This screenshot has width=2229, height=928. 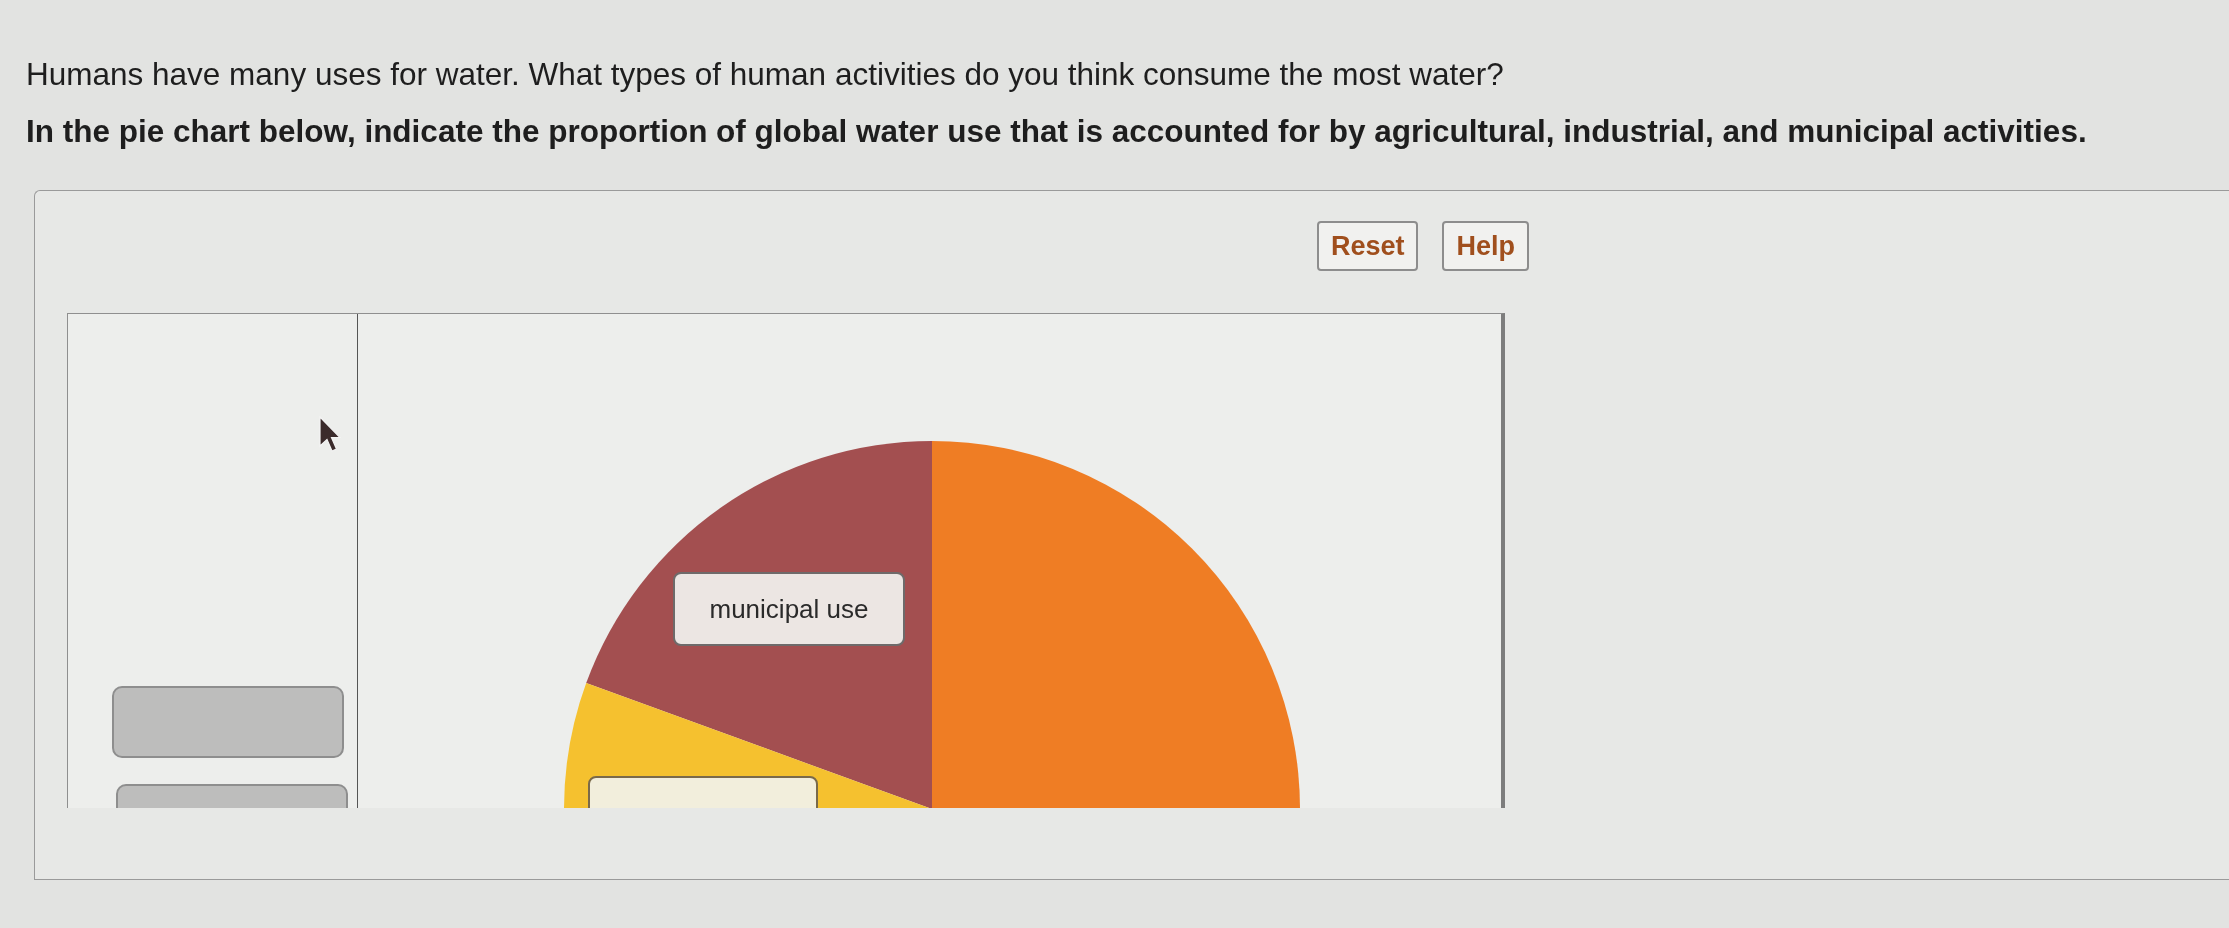 I want to click on toolbar-button: Reset, so click(x=1367, y=246).